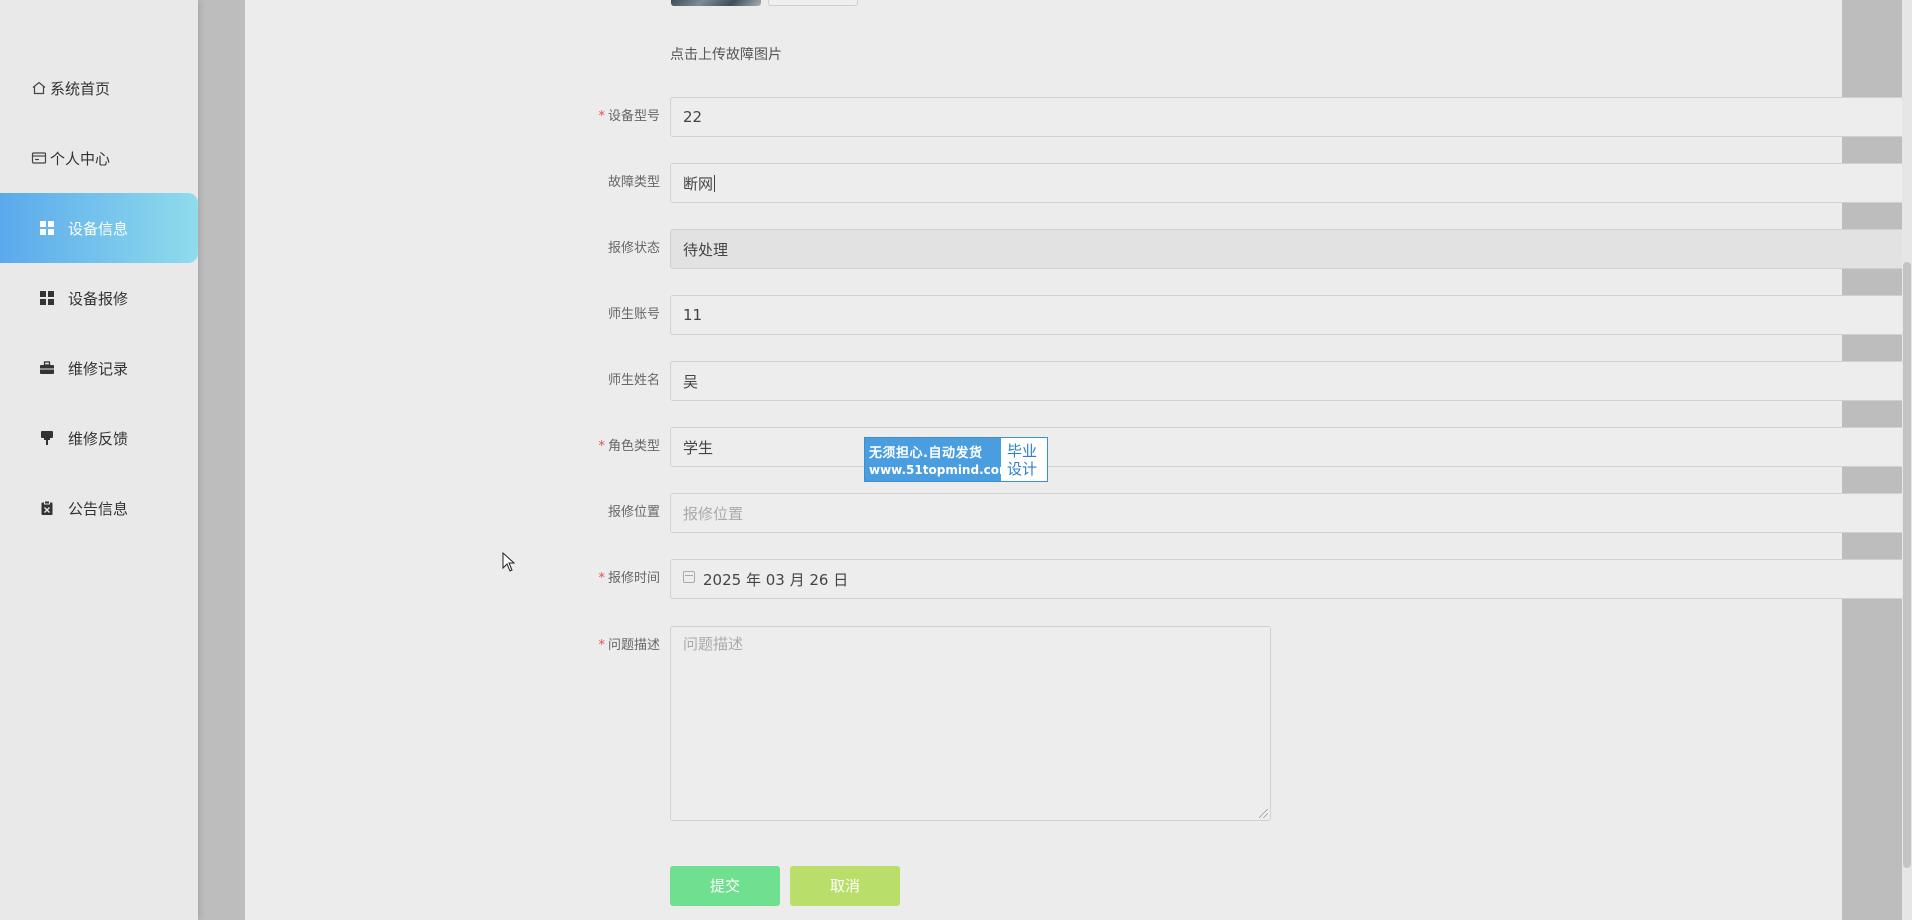 The height and width of the screenshot is (920, 1912). I want to click on fault-type-input: 断网 ✕, so click(1291, 183).